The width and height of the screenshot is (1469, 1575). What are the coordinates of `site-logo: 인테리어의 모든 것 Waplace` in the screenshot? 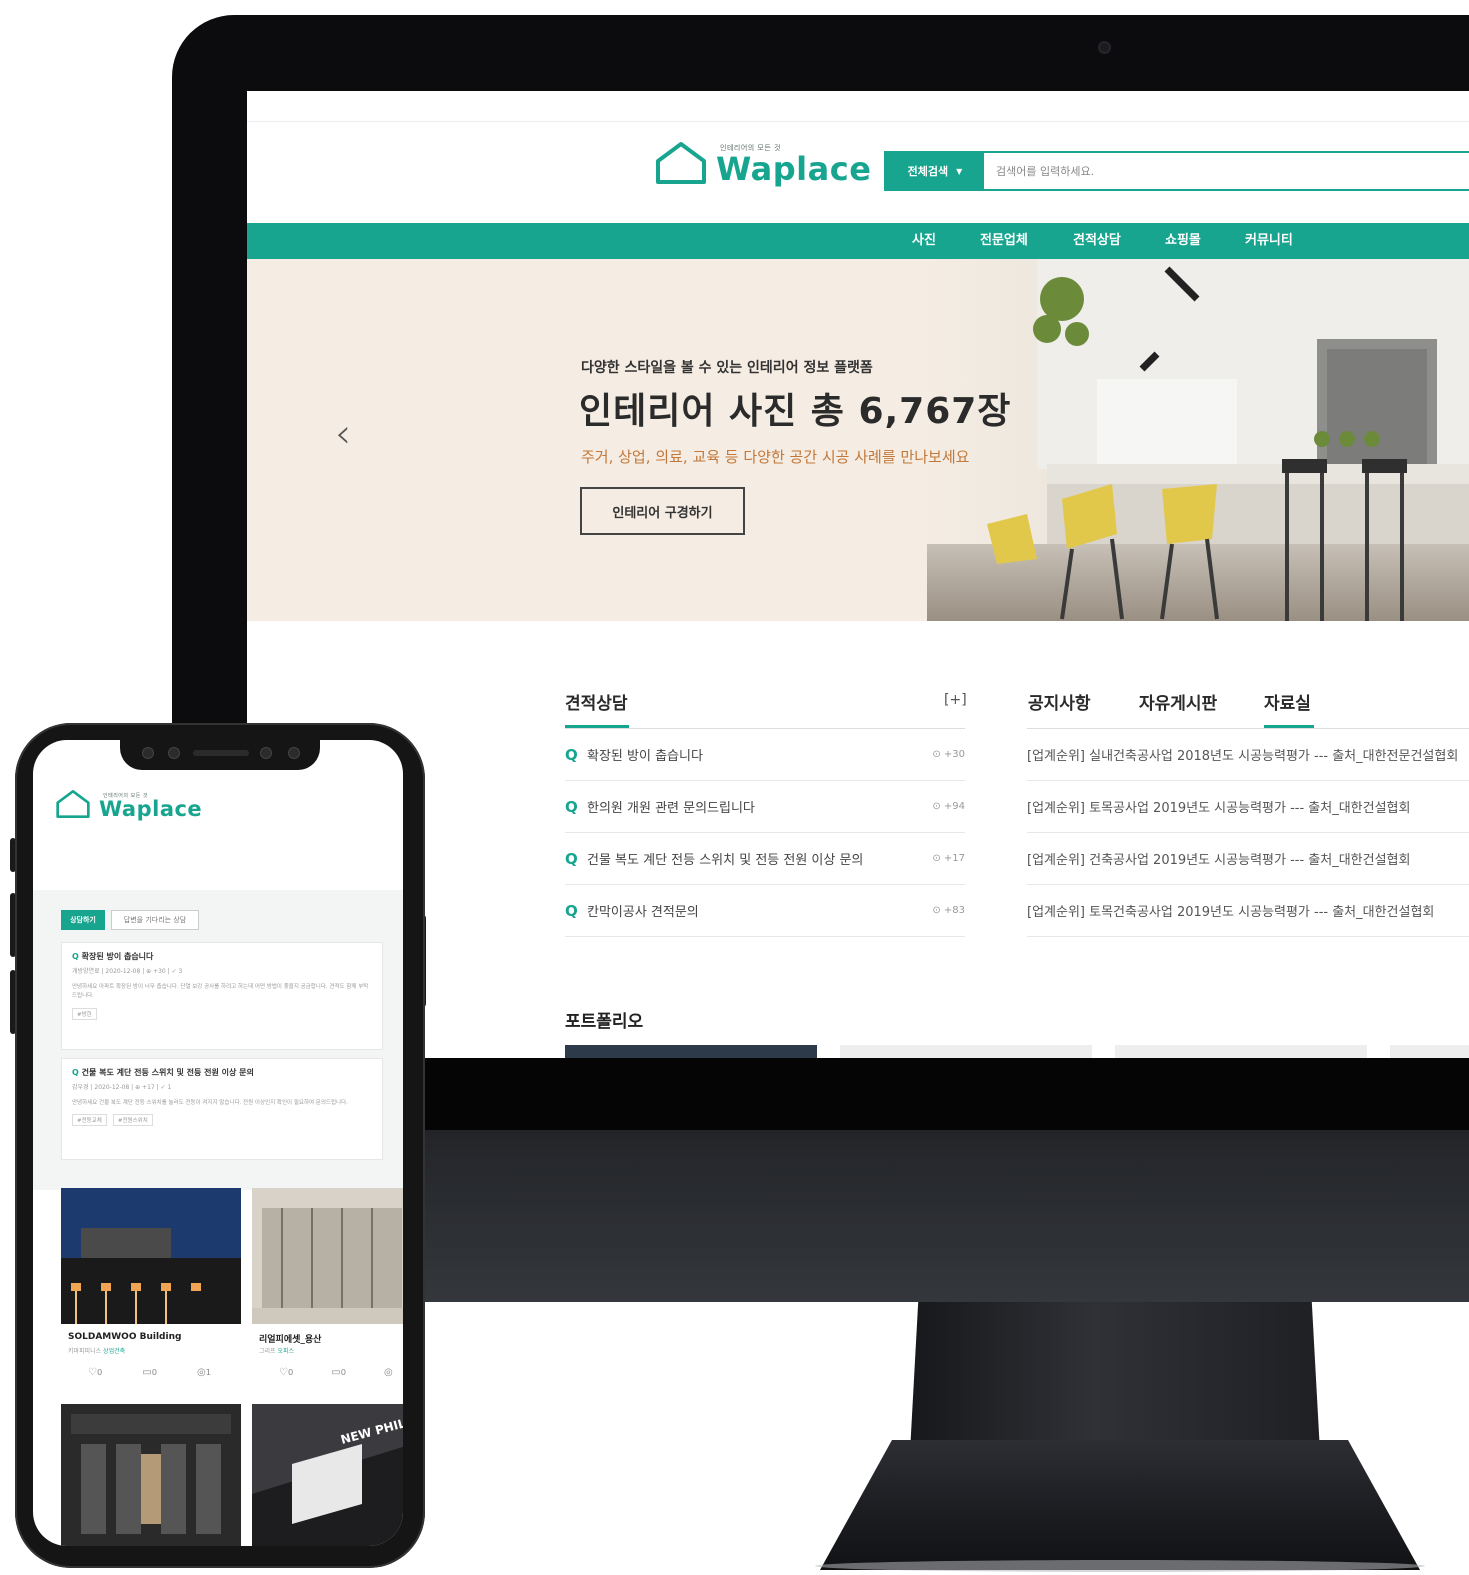 It's located at (762, 163).